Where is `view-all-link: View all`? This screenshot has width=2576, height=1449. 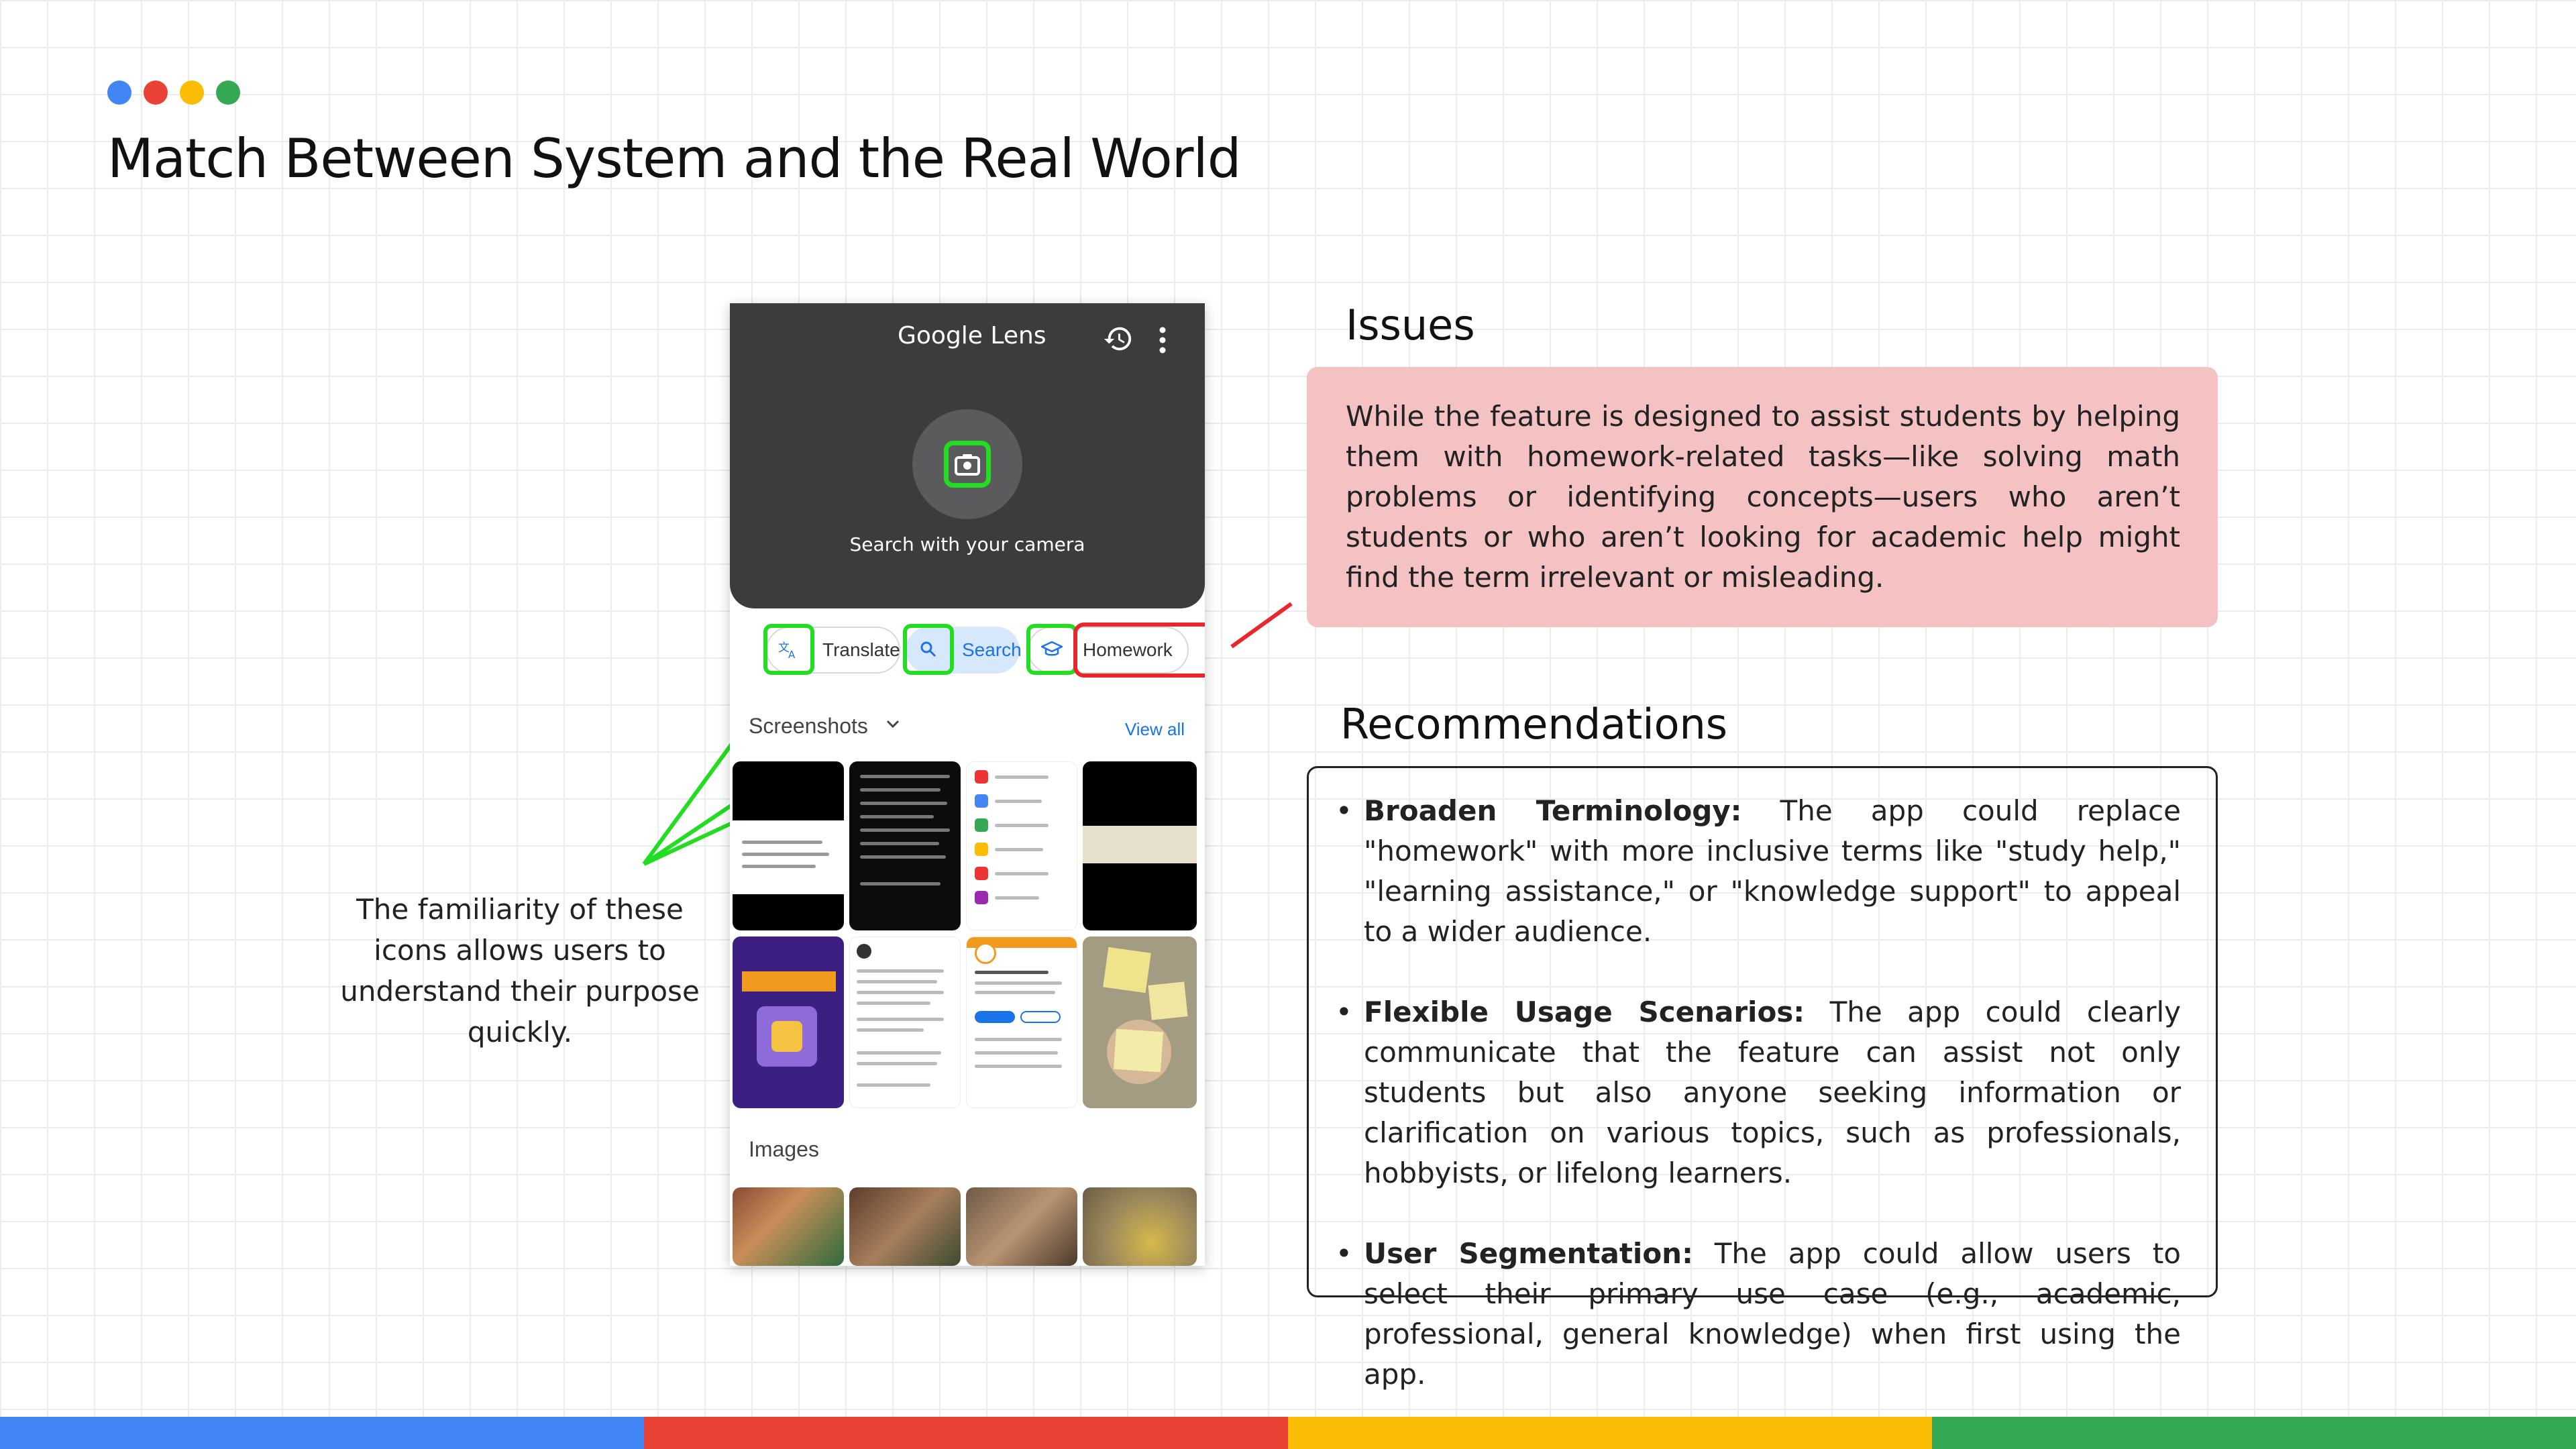
view-all-link: View all is located at coordinates (1155, 729).